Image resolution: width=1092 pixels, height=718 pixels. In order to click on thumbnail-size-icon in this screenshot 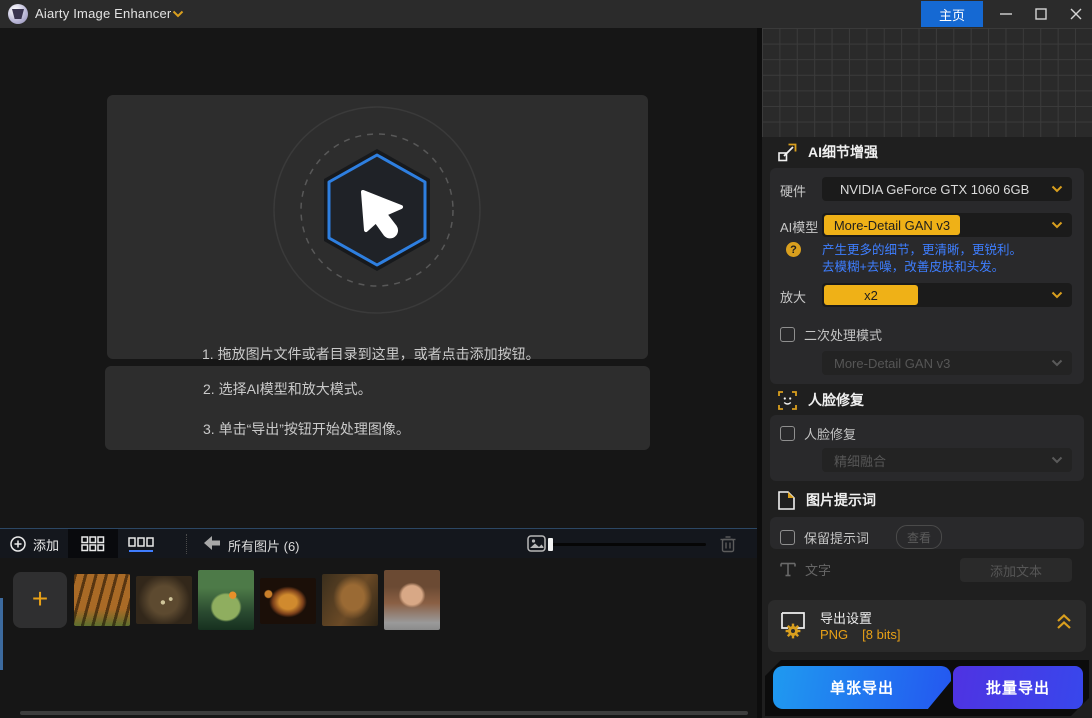, I will do `click(536, 543)`.